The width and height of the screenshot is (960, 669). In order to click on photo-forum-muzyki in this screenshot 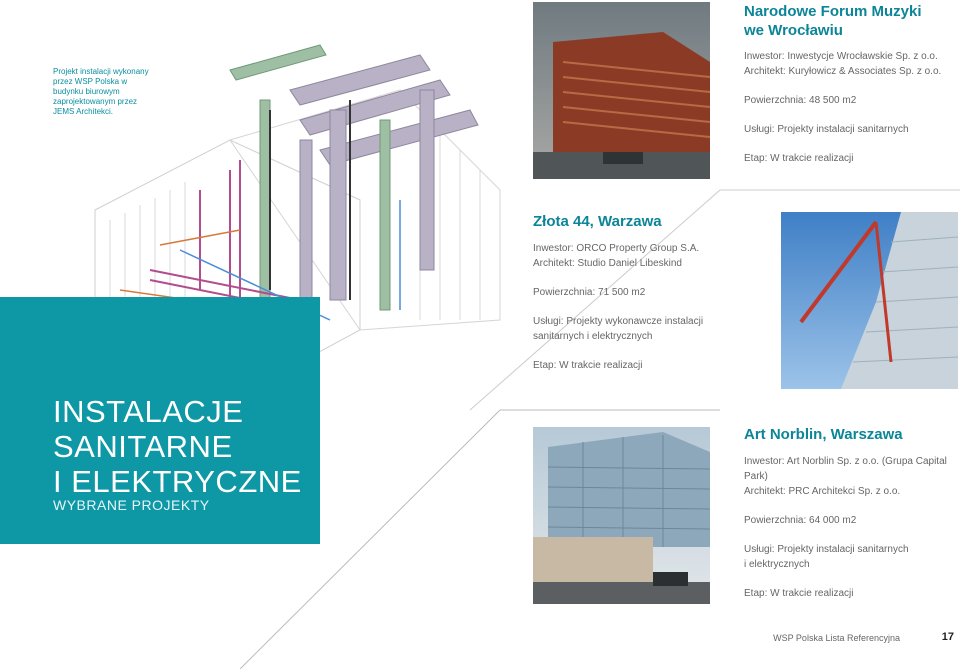, I will do `click(621, 90)`.